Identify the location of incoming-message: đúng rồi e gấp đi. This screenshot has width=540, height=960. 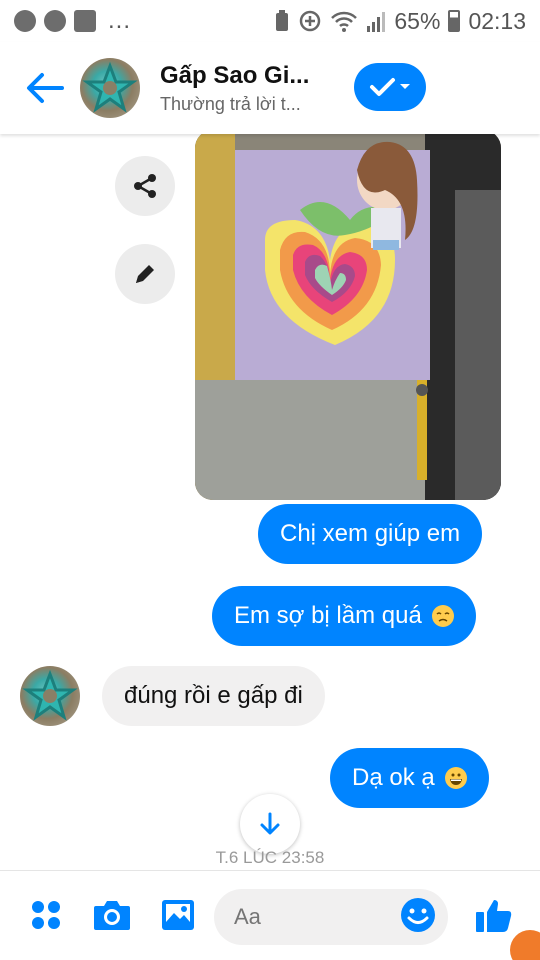
(213, 696).